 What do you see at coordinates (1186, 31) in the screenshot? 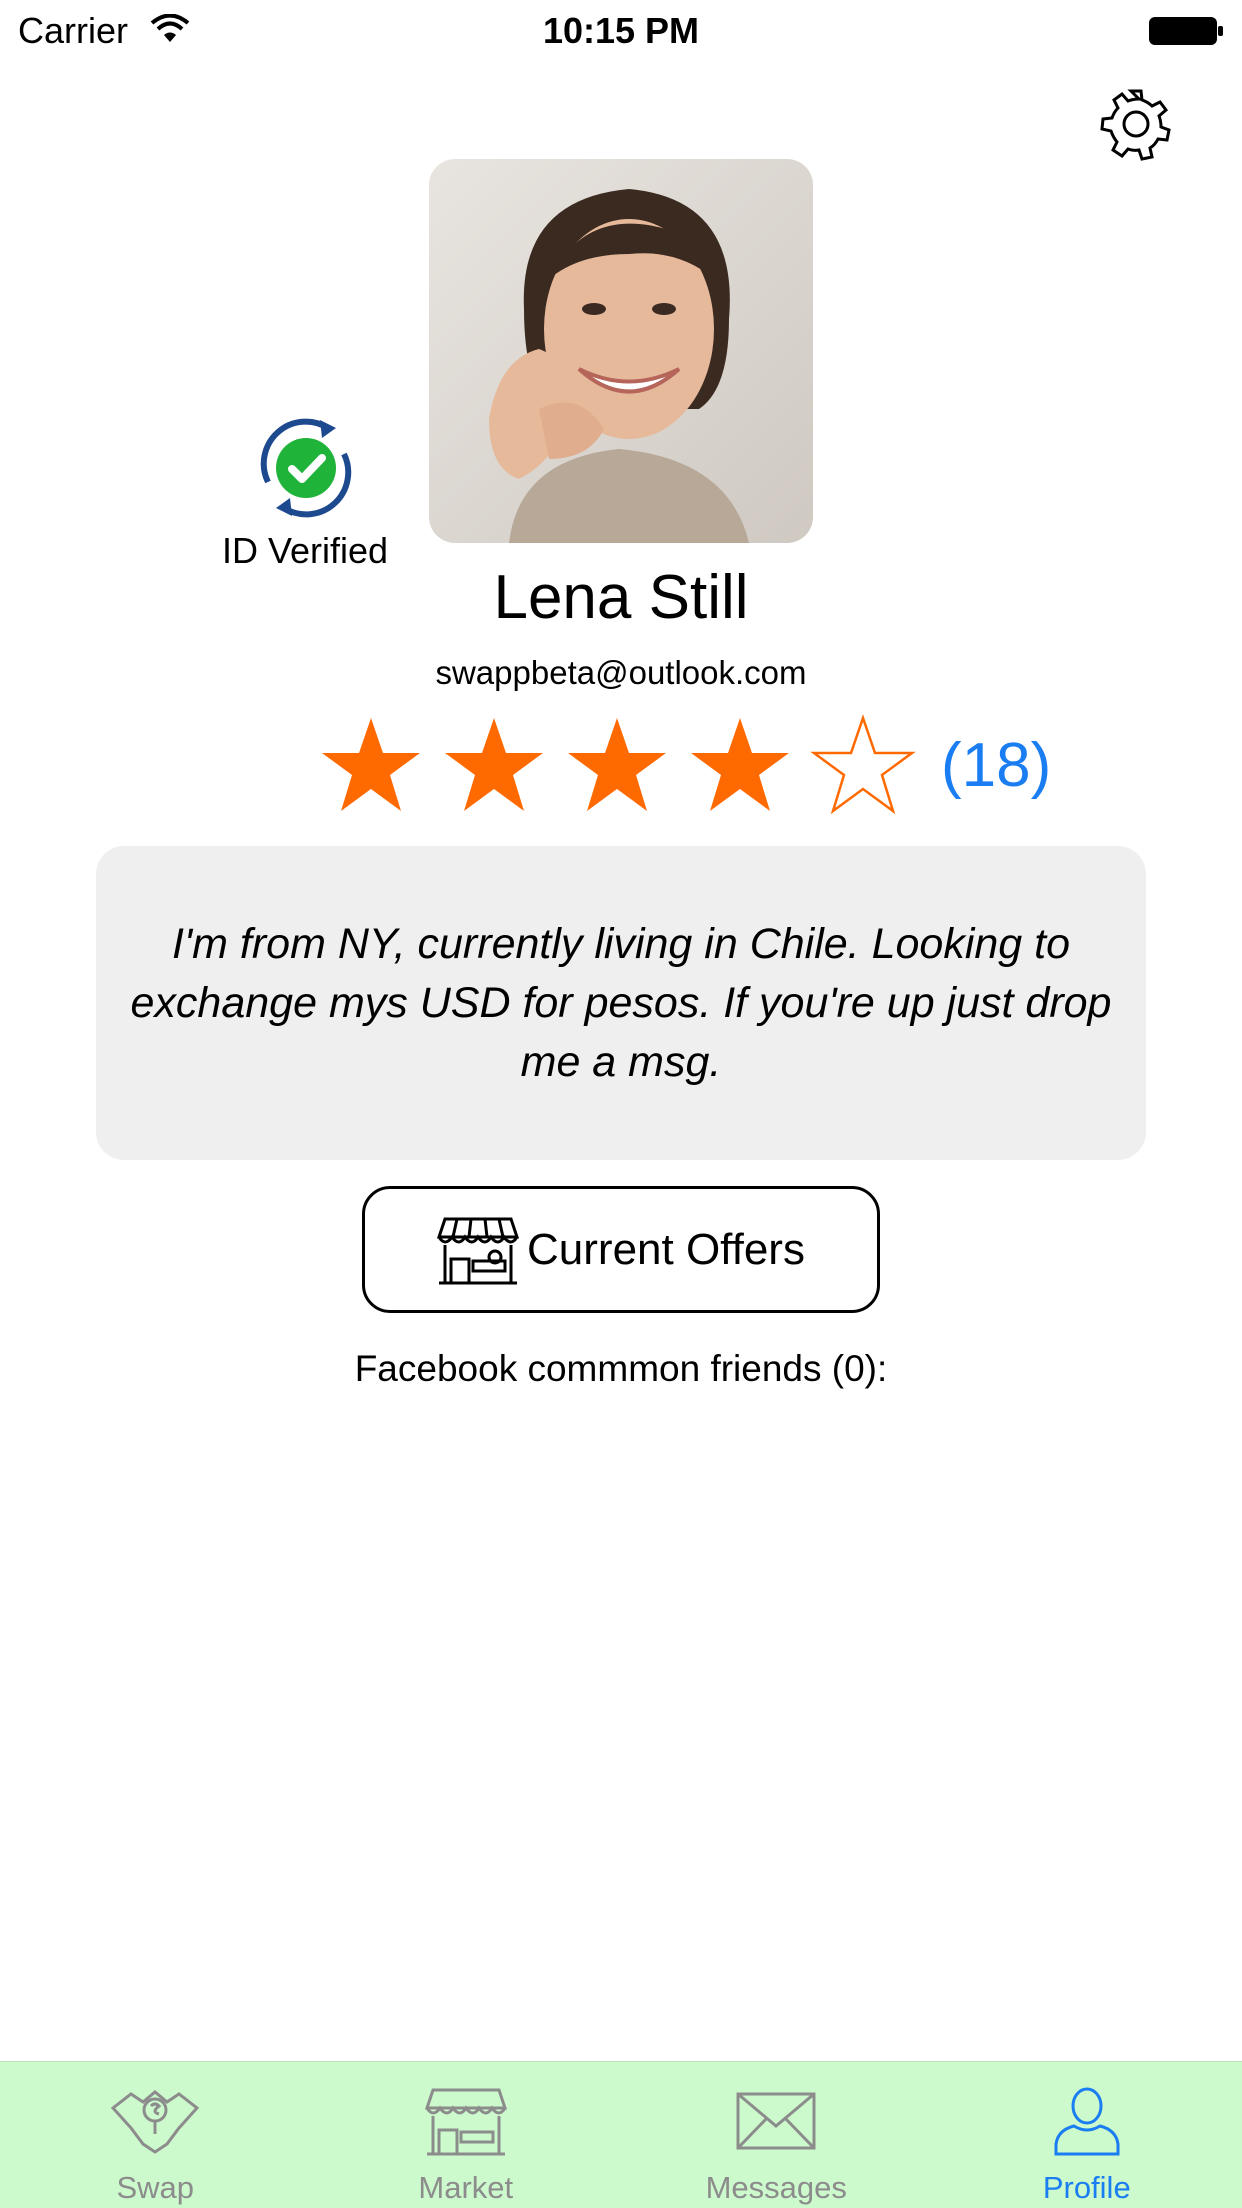
I see `battery-icon` at bounding box center [1186, 31].